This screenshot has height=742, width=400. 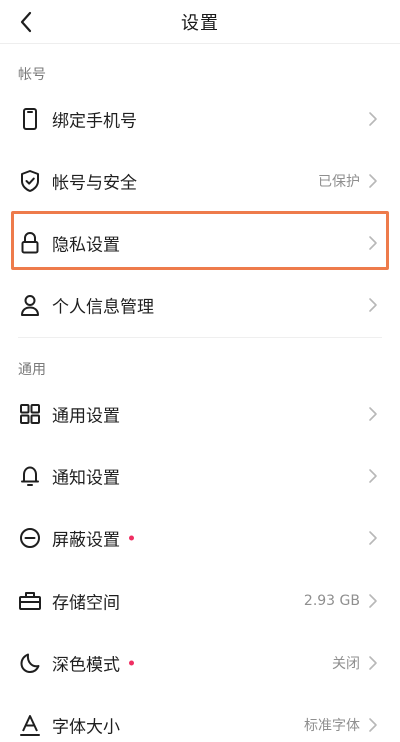 I want to click on section-label-general: 通用, so click(x=32, y=370).